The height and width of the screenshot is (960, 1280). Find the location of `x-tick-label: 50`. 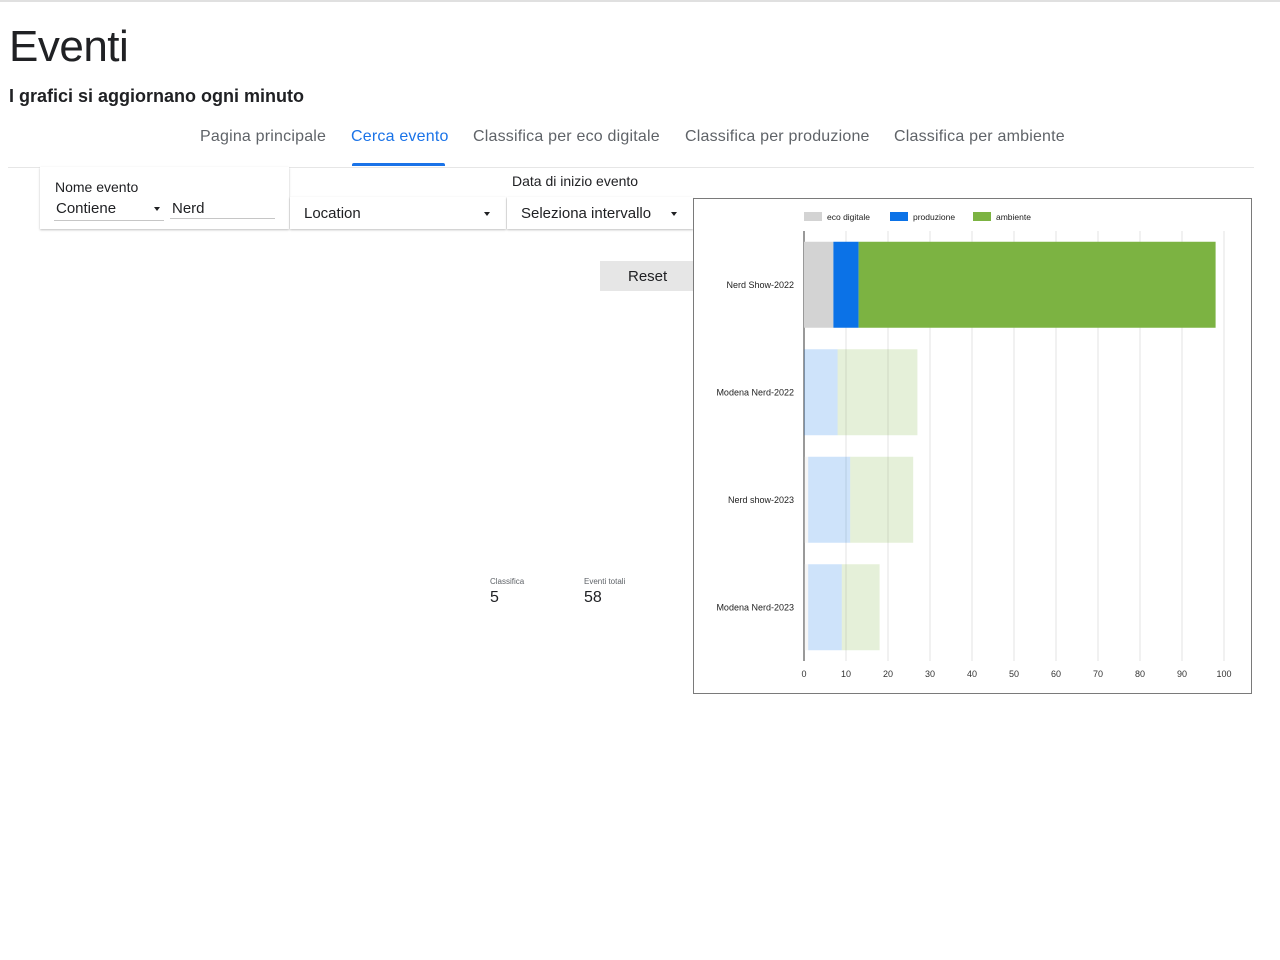

x-tick-label: 50 is located at coordinates (1014, 674).